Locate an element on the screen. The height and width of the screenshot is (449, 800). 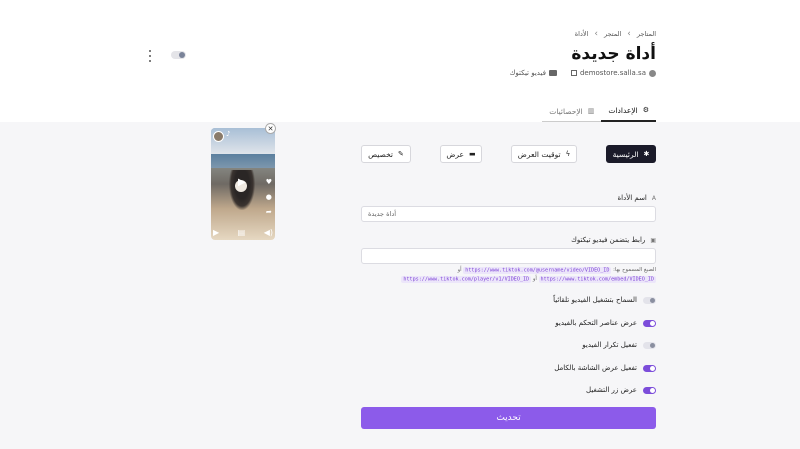
update-button: تحديث is located at coordinates (508, 418).